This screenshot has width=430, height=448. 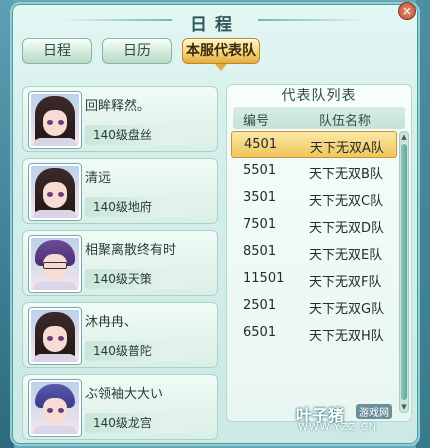 I want to click on team-number: 6501, so click(x=260, y=332).